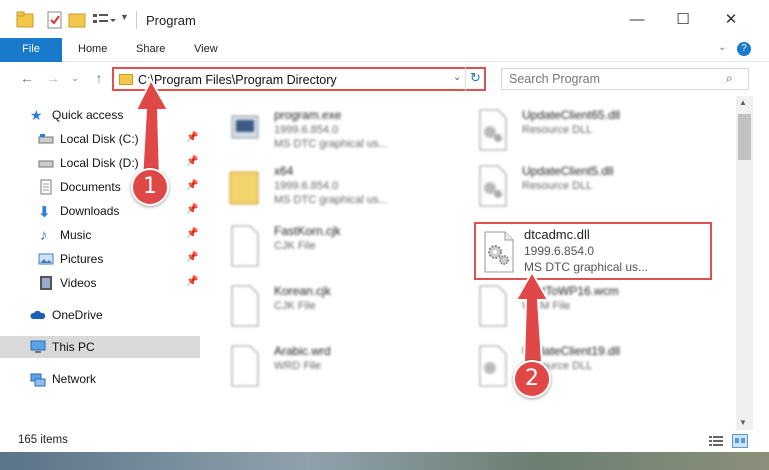  I want to click on maximize-icon: ☐, so click(683, 19).